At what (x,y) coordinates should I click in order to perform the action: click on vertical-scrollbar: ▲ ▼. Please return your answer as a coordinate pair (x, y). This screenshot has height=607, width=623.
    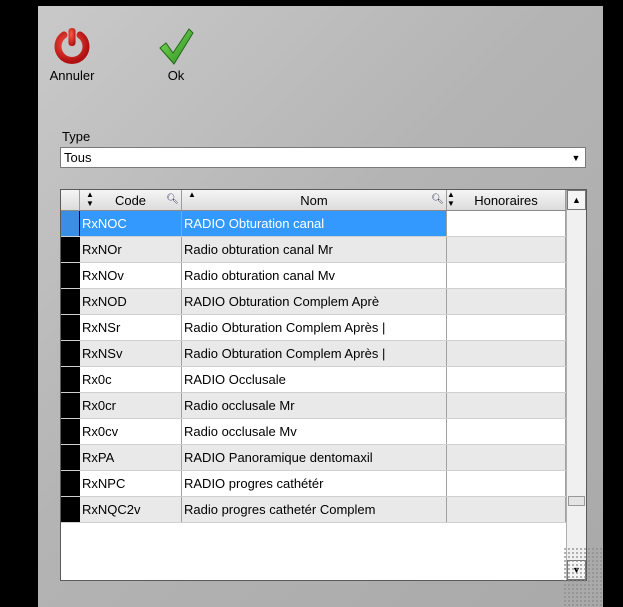
    Looking at the image, I should click on (576, 385).